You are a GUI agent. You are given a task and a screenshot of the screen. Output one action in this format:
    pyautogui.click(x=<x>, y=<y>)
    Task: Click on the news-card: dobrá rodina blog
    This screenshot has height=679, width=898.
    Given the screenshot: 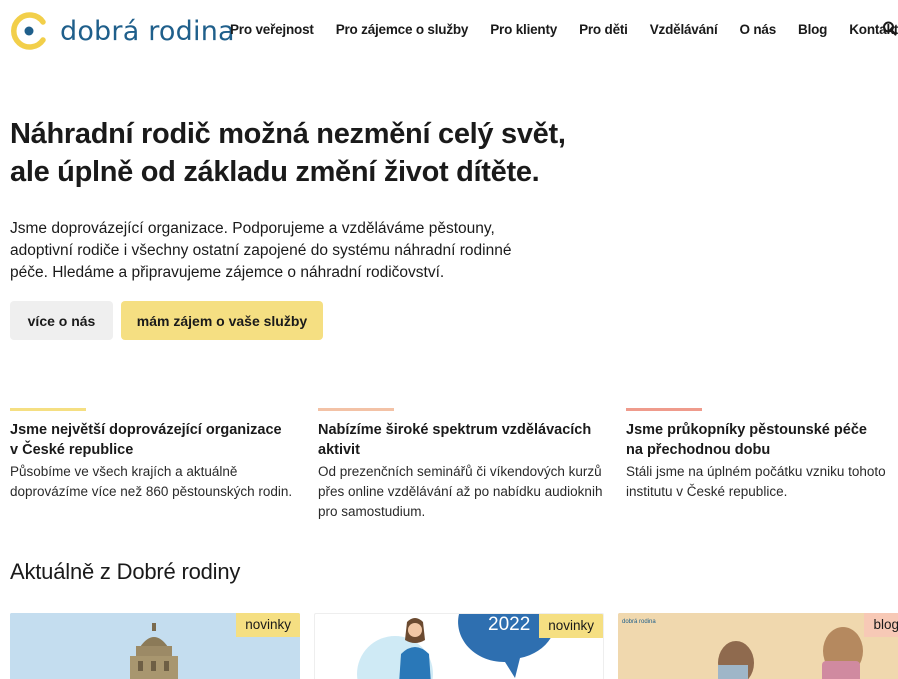 What is the action you would take?
    pyautogui.click(x=758, y=646)
    